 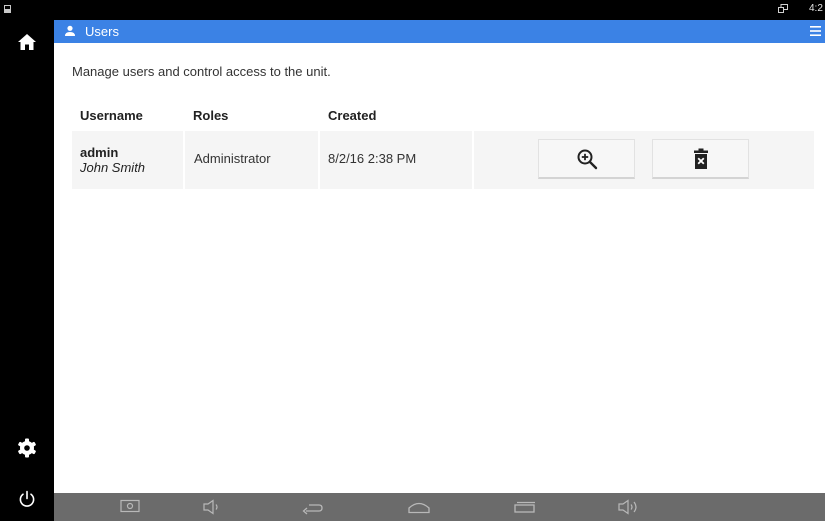 I want to click on screen-cast-icon, so click(x=783, y=8).